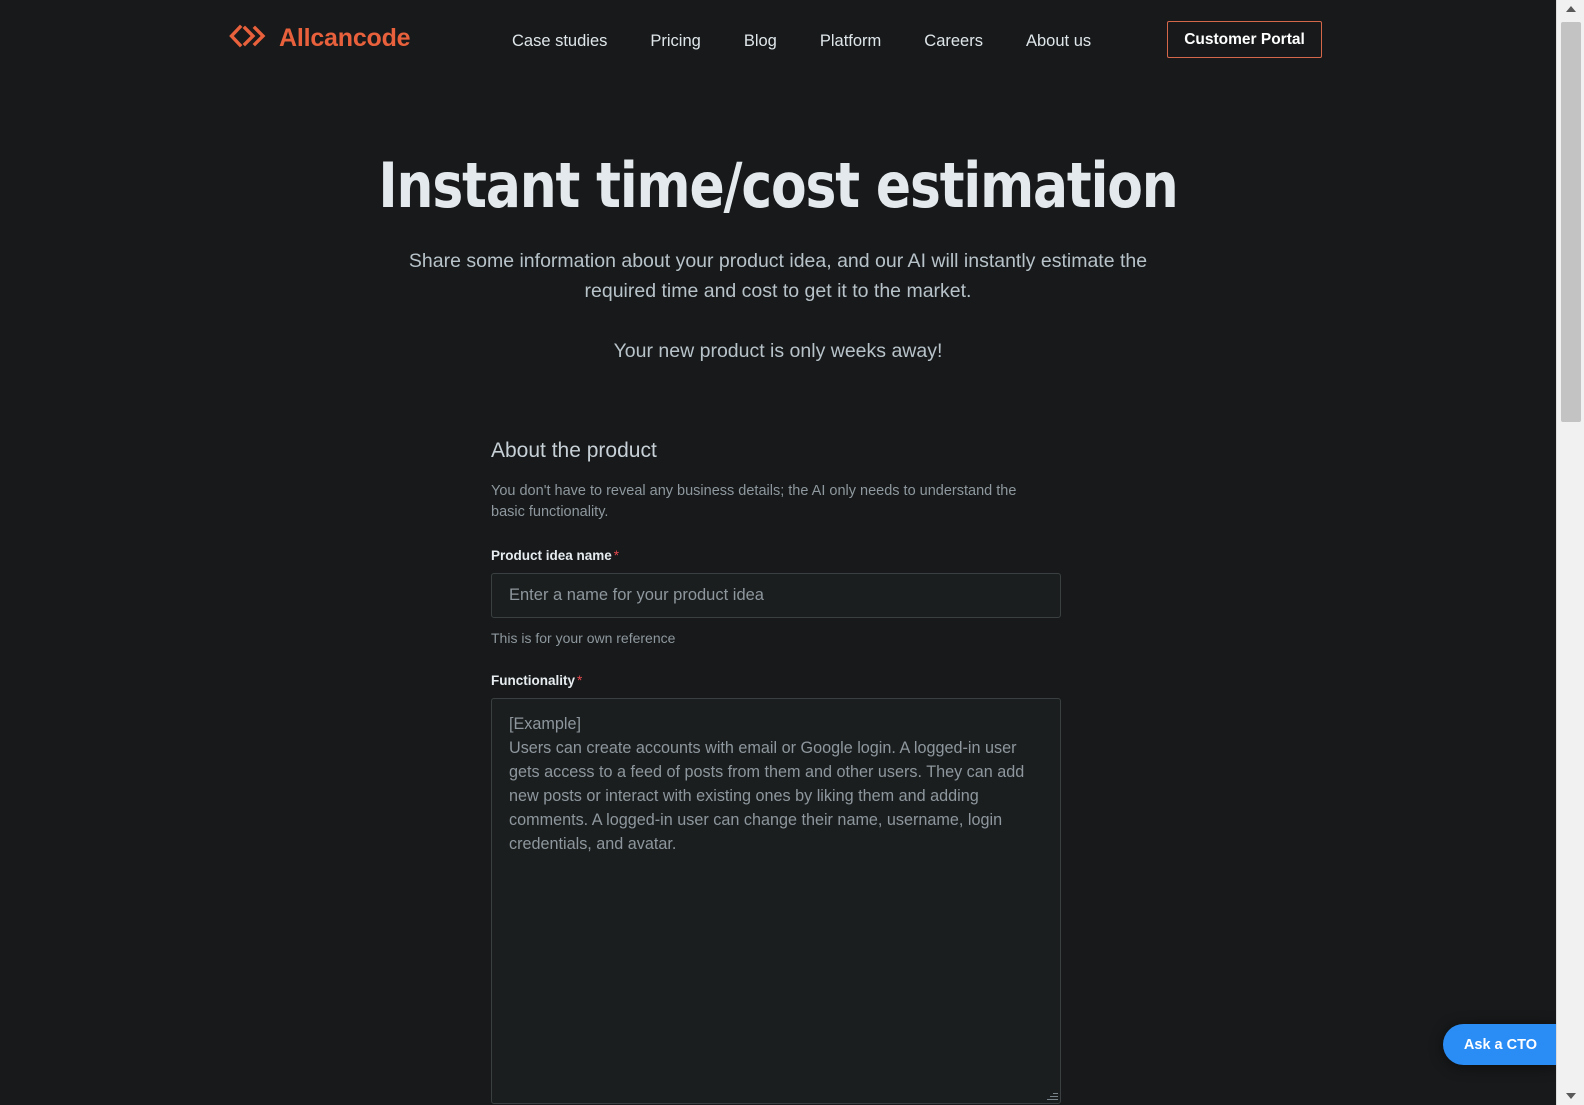  I want to click on nav-item-case-studies: Case studies, so click(559, 41).